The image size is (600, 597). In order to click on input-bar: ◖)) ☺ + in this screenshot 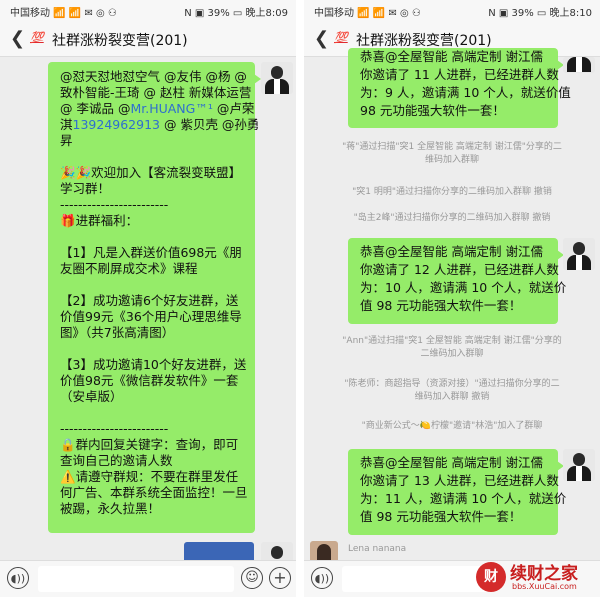, I will do `click(148, 578)`.